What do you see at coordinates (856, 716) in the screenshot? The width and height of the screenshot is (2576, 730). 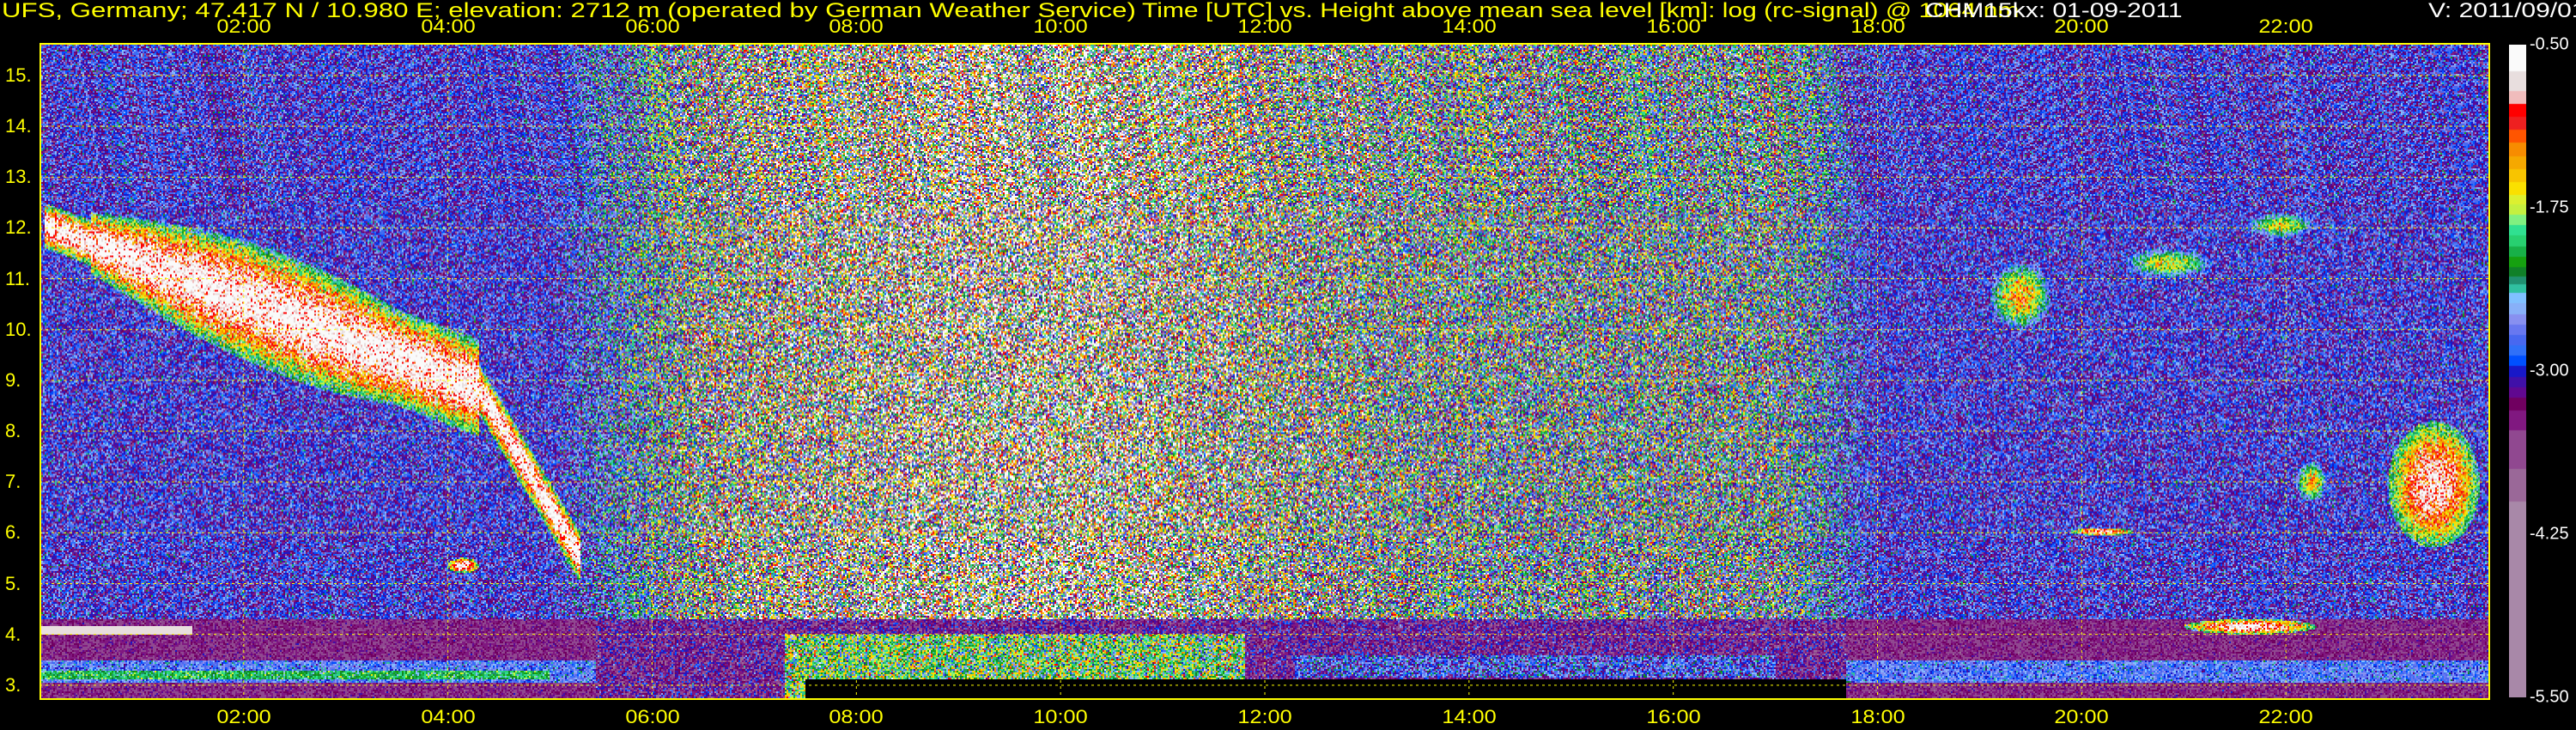 I see `x-tick-bottom: 08:00` at bounding box center [856, 716].